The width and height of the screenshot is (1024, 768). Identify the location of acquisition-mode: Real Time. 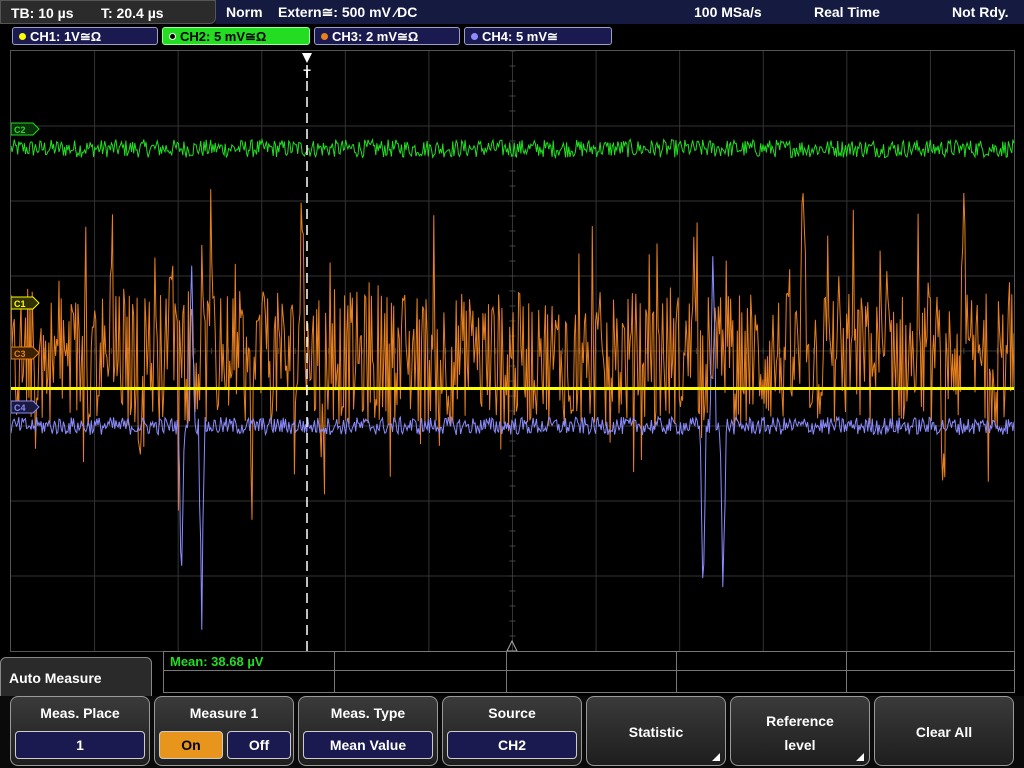
(847, 12).